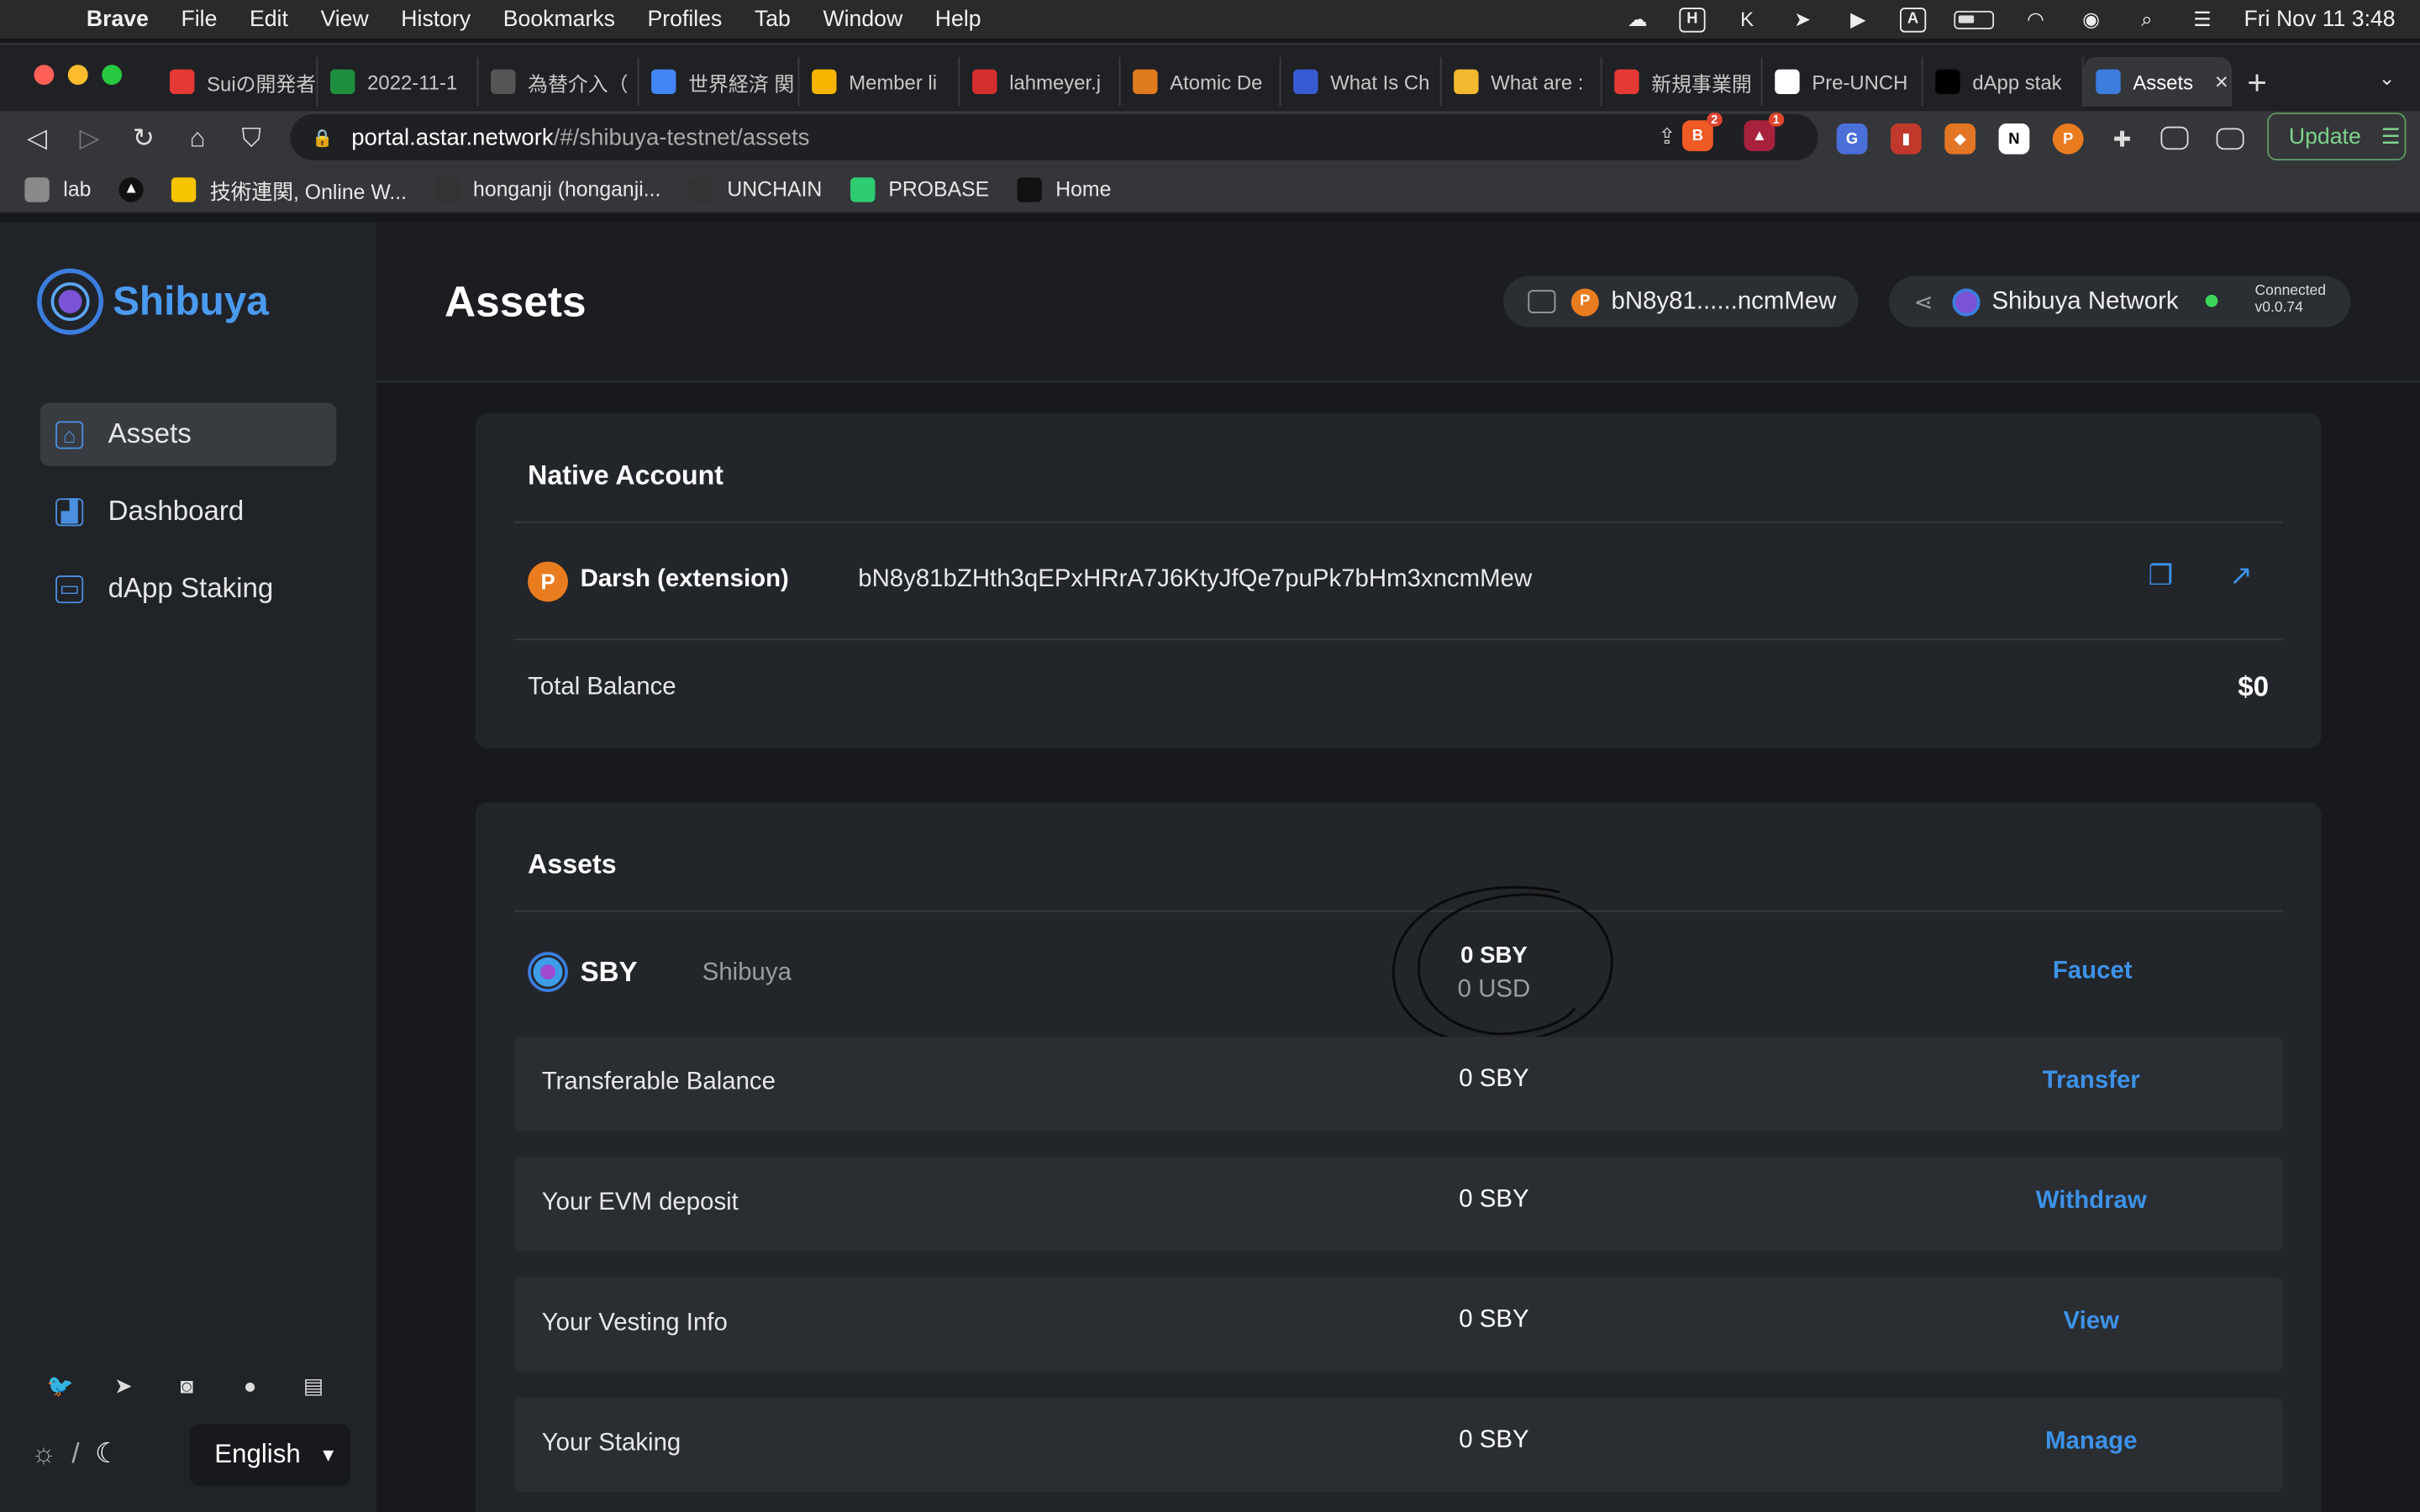 The height and width of the screenshot is (1512, 2420). Describe the element at coordinates (2091, 1443) in the screenshot. I see `manage-button: Manage` at that location.